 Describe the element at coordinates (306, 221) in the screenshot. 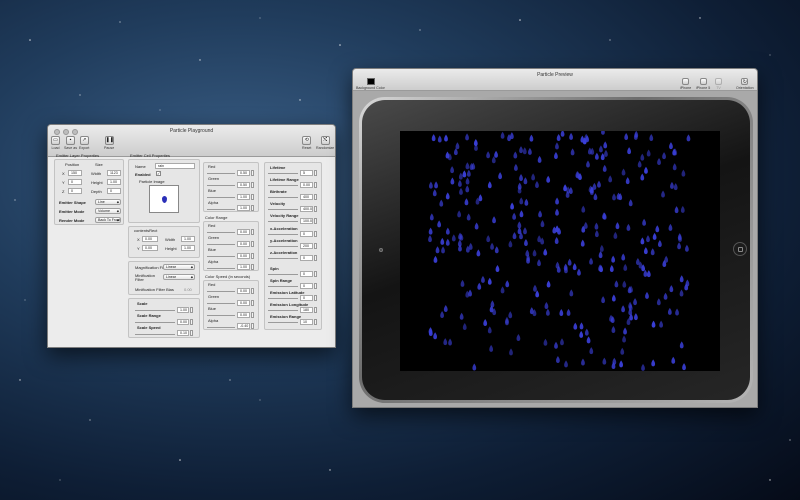

I see `velocity-range-field: 100.0` at that location.